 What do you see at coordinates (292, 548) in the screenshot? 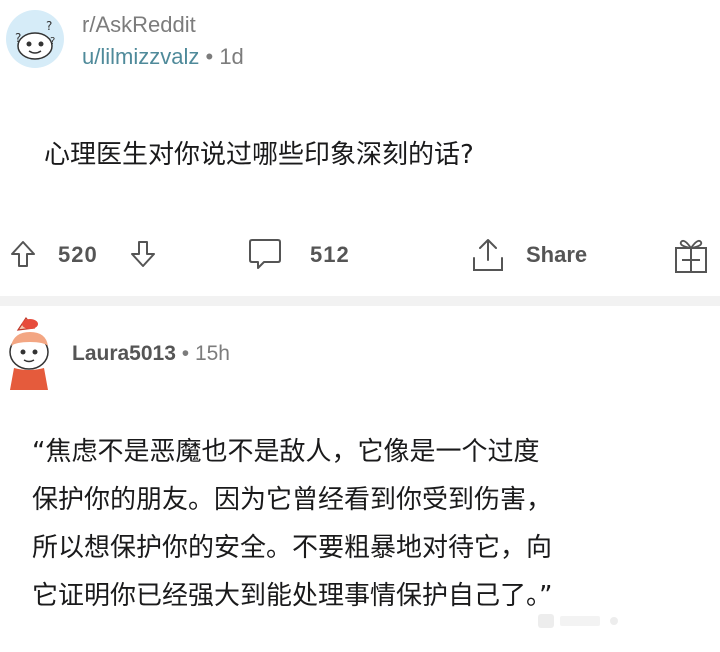
I see `comment-line: 所以想保护你的安全。不要粗暴地对待它，向` at bounding box center [292, 548].